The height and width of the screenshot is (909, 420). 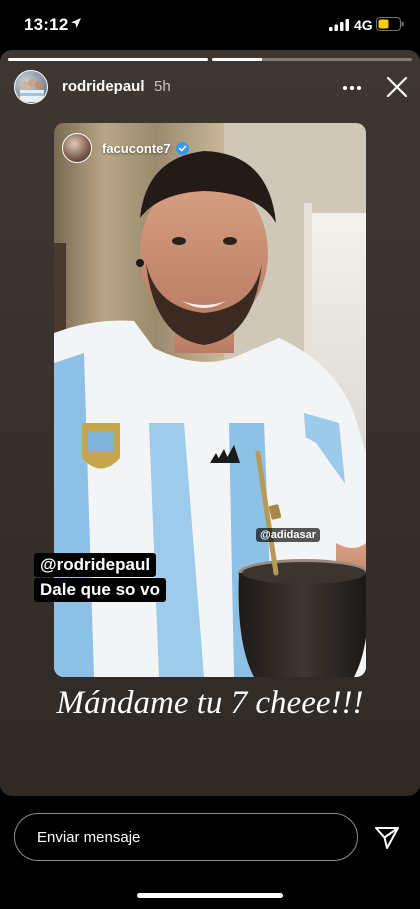 What do you see at coordinates (352, 88) in the screenshot?
I see `more-options-icon` at bounding box center [352, 88].